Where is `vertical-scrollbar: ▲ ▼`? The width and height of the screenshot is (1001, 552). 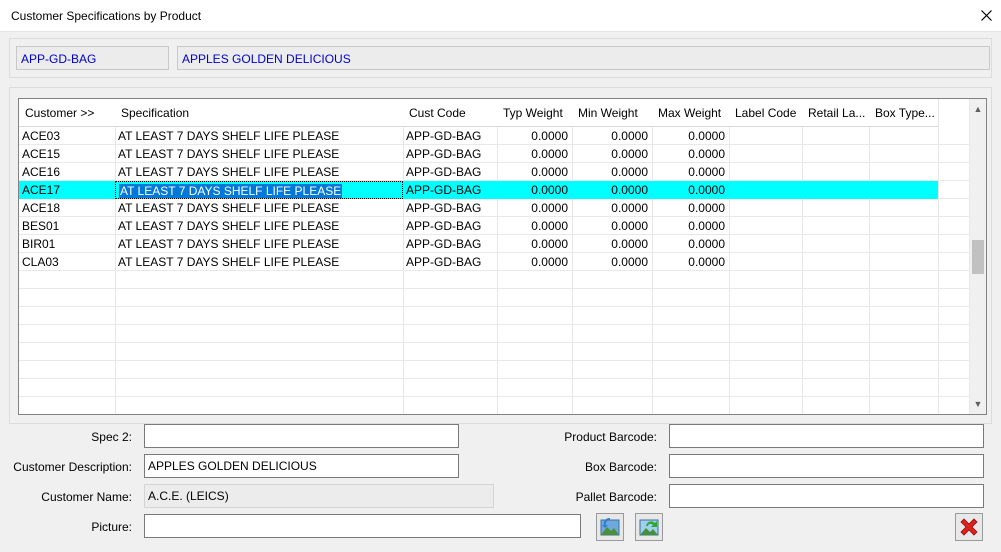 vertical-scrollbar: ▲ ▼ is located at coordinates (977, 256).